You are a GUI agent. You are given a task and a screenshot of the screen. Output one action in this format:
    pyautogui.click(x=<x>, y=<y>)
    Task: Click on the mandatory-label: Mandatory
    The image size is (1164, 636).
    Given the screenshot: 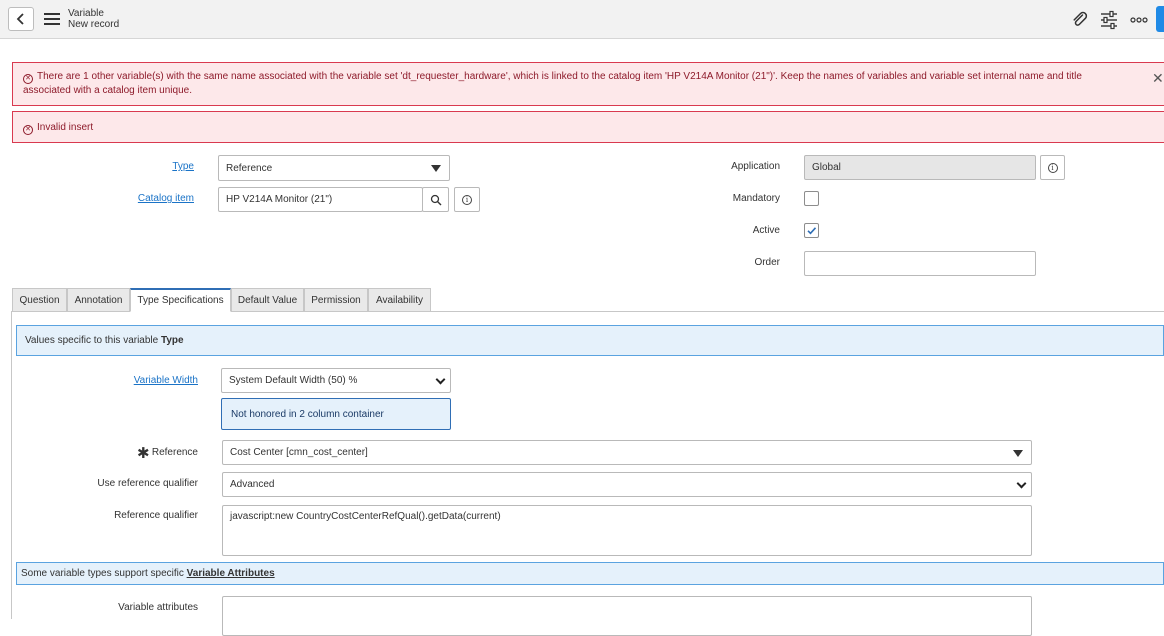 What is the action you would take?
    pyautogui.click(x=756, y=198)
    